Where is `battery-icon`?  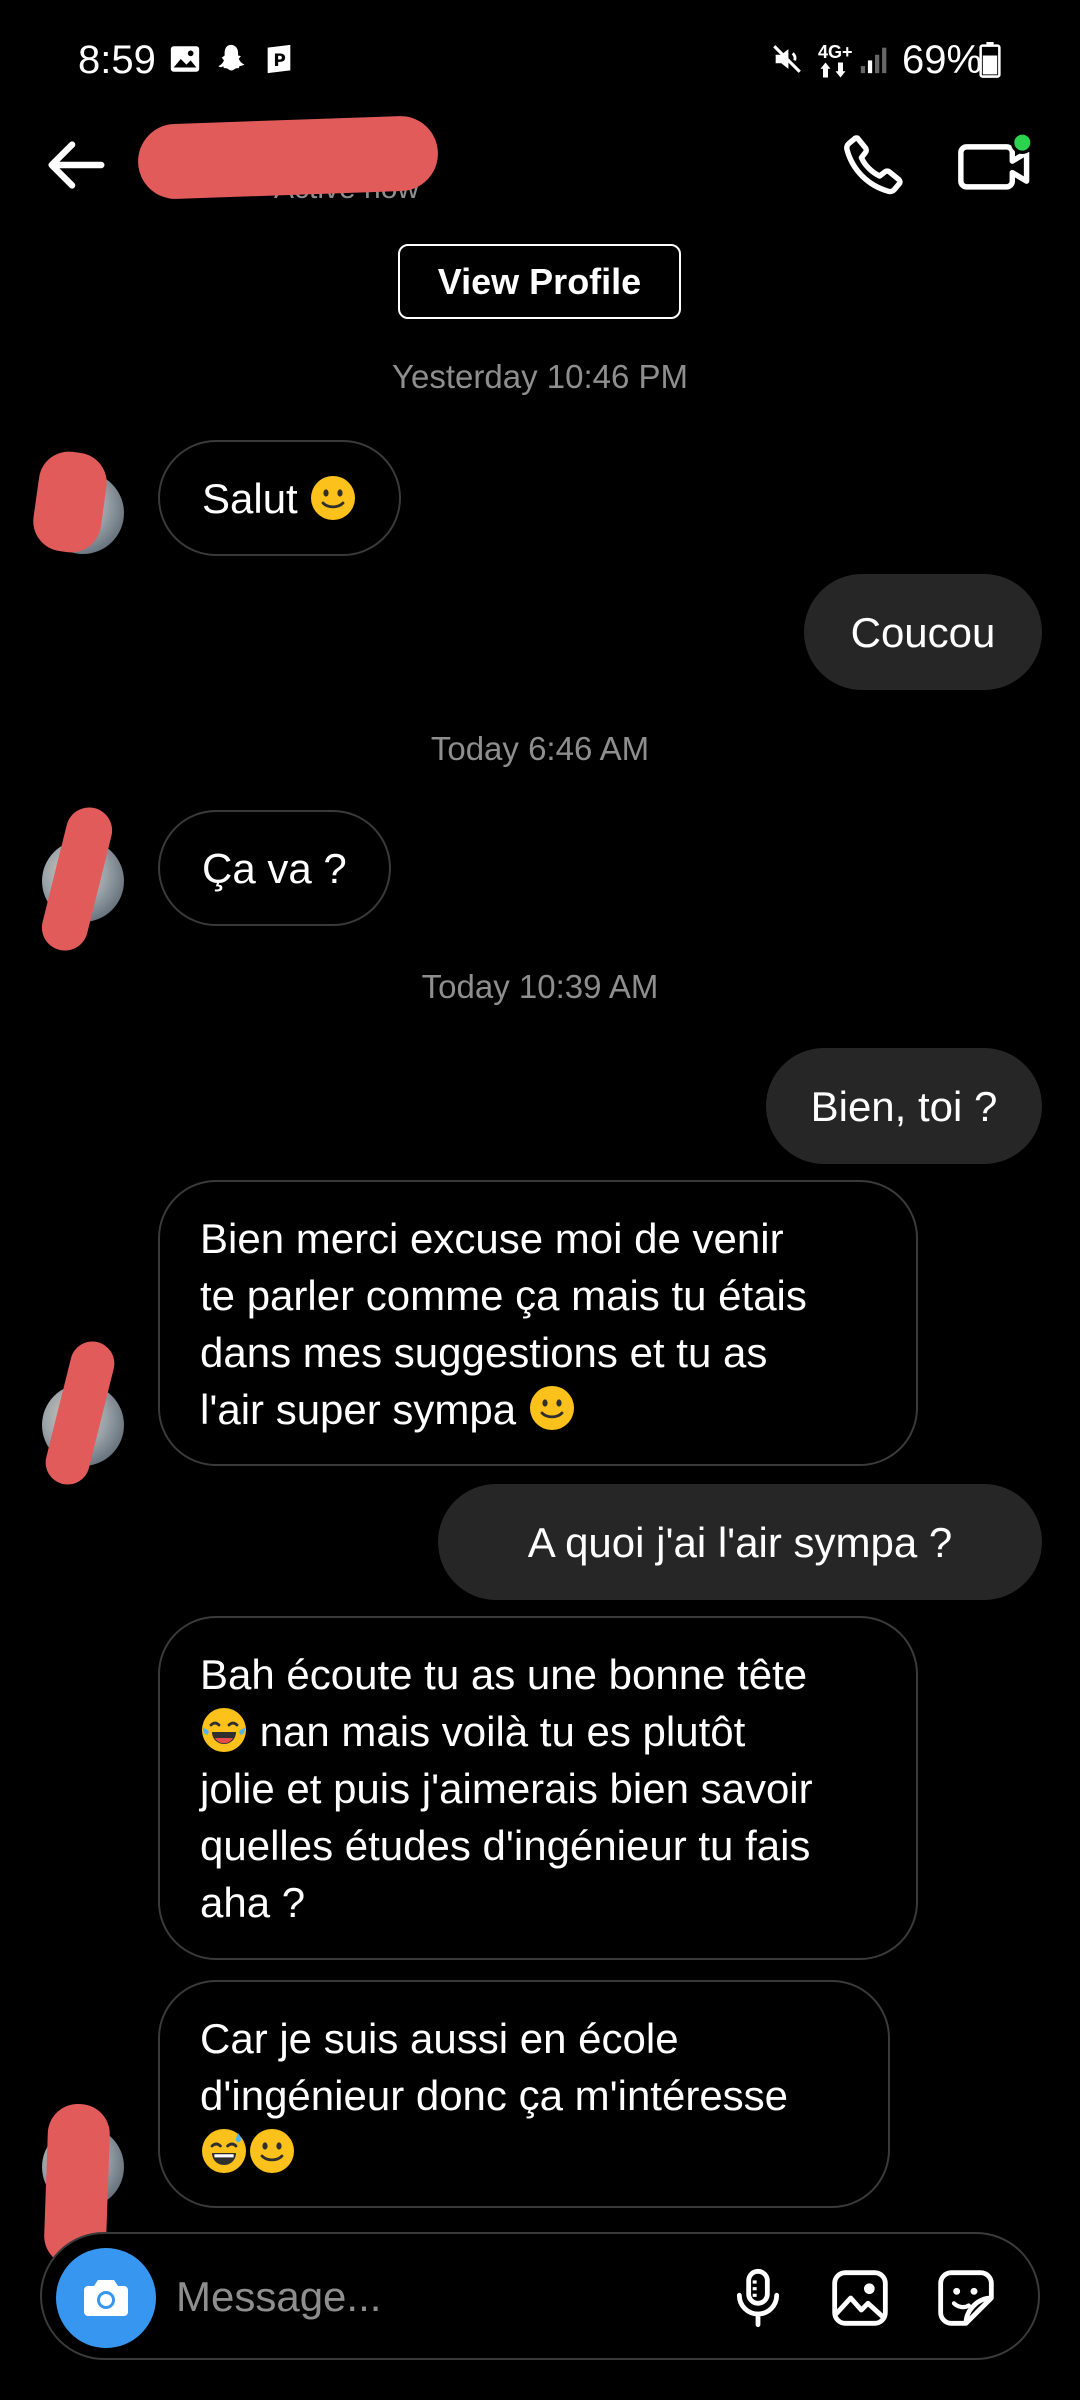
battery-icon is located at coordinates (990, 60).